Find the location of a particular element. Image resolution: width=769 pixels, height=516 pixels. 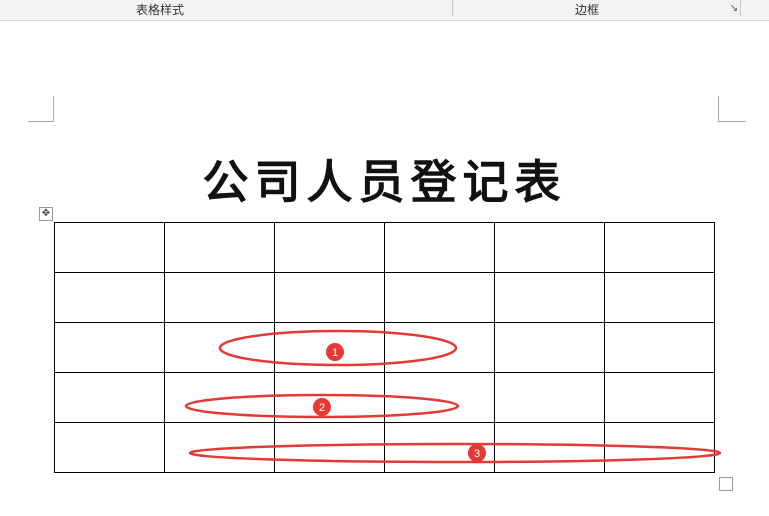

annotation-ellipse is located at coordinates (455, 453).